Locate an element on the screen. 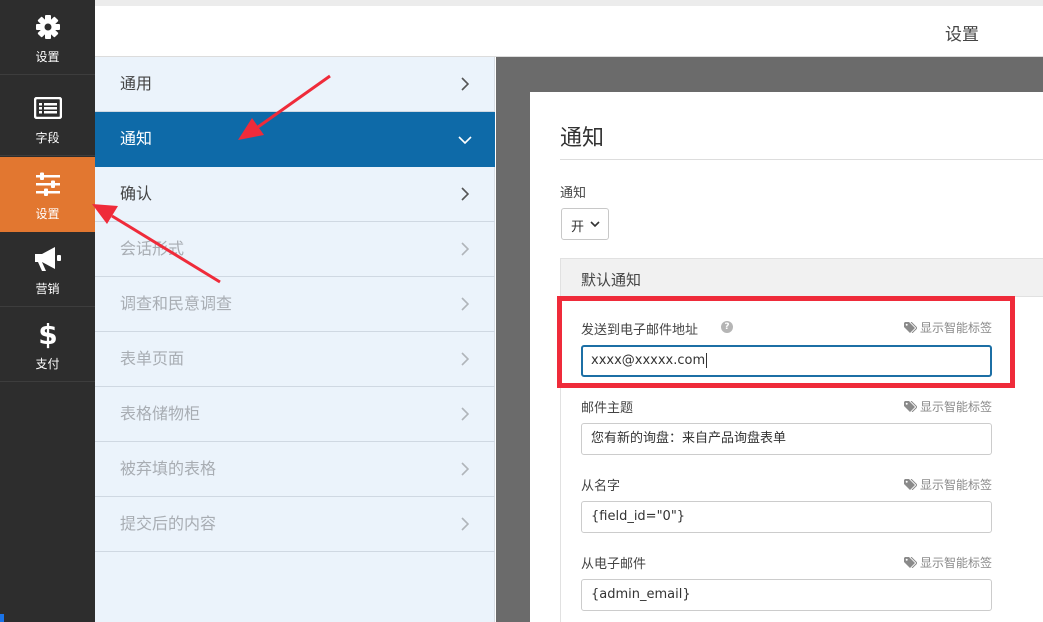 This screenshot has height=622, width=1043. rail-item-label: 支付 is located at coordinates (47, 364).